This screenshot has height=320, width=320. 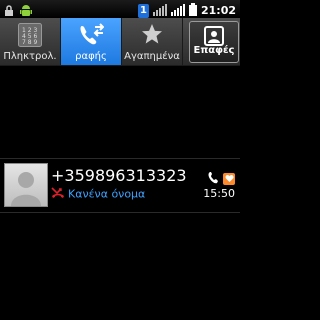 What do you see at coordinates (30, 37) in the screenshot?
I see `keypad-icon: 1 2 3 4 5 6 7 8 9` at bounding box center [30, 37].